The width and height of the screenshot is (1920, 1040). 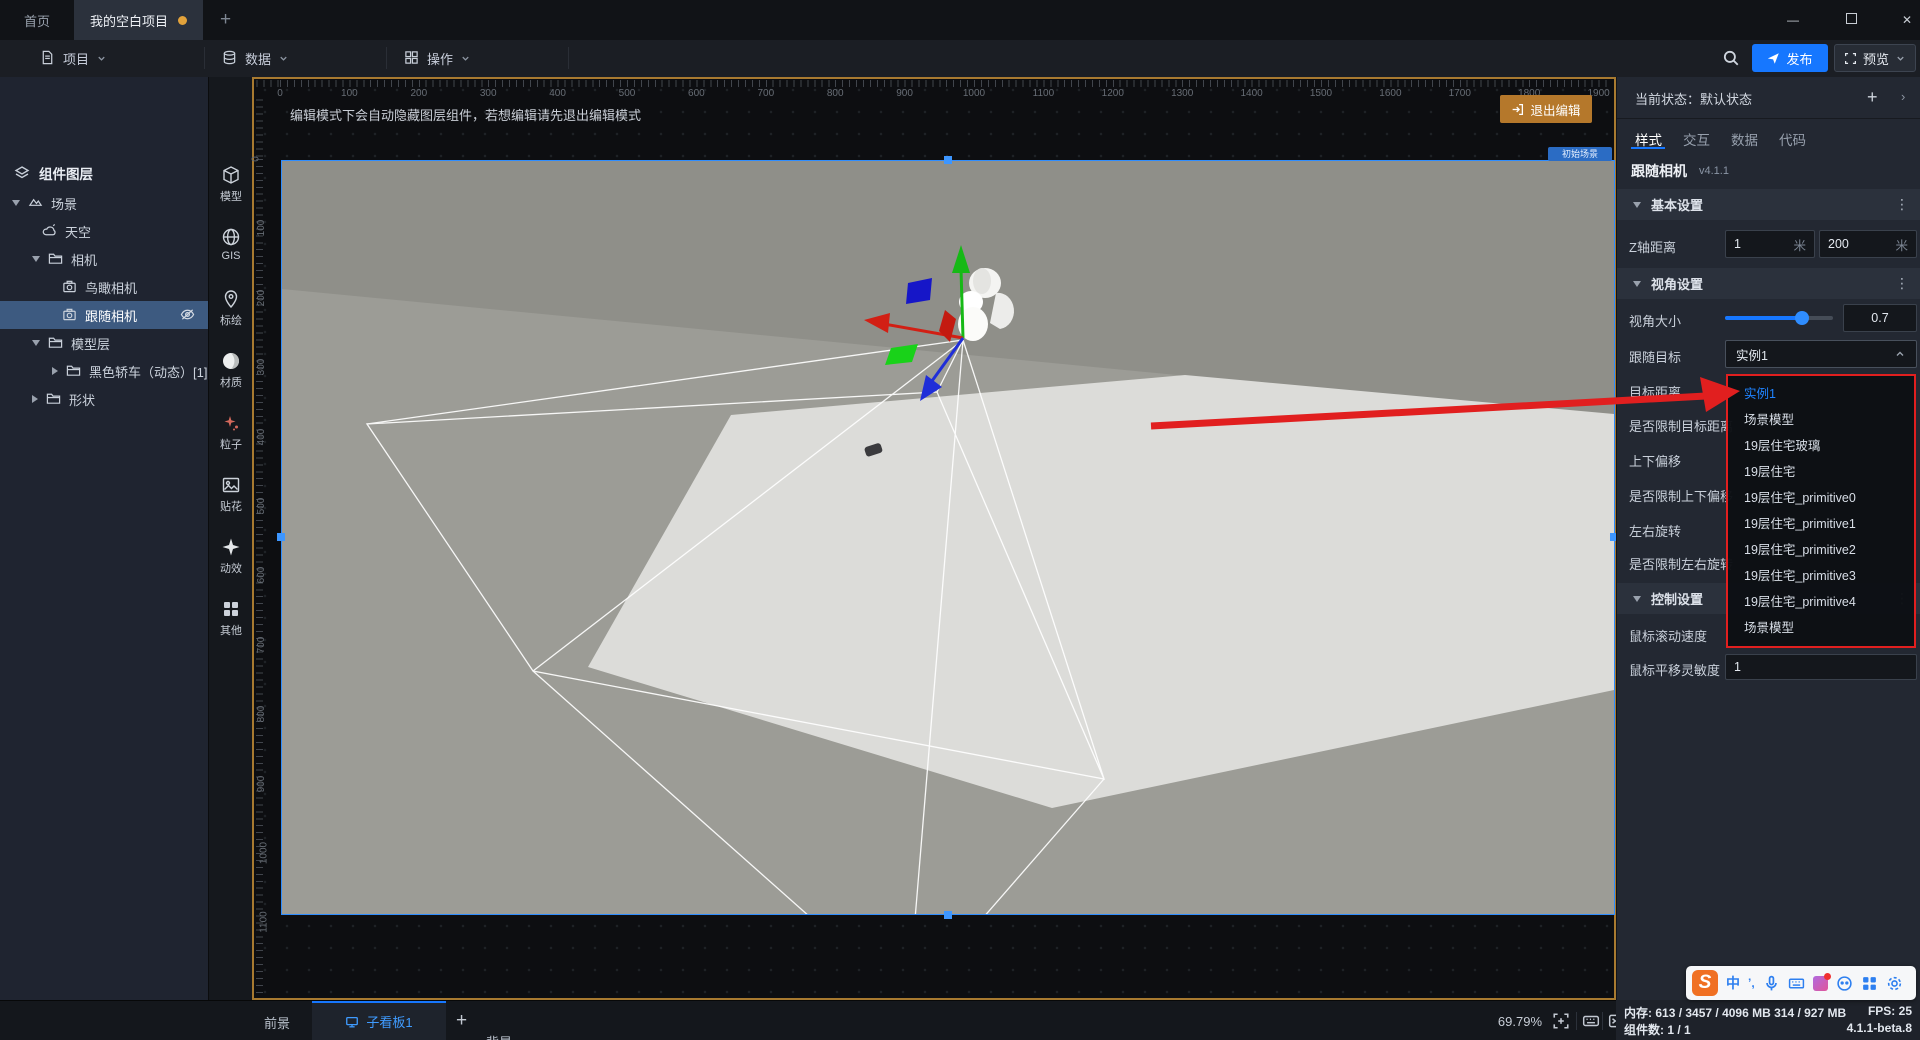 I want to click on window-tab-0: 首页, so click(x=37, y=20).